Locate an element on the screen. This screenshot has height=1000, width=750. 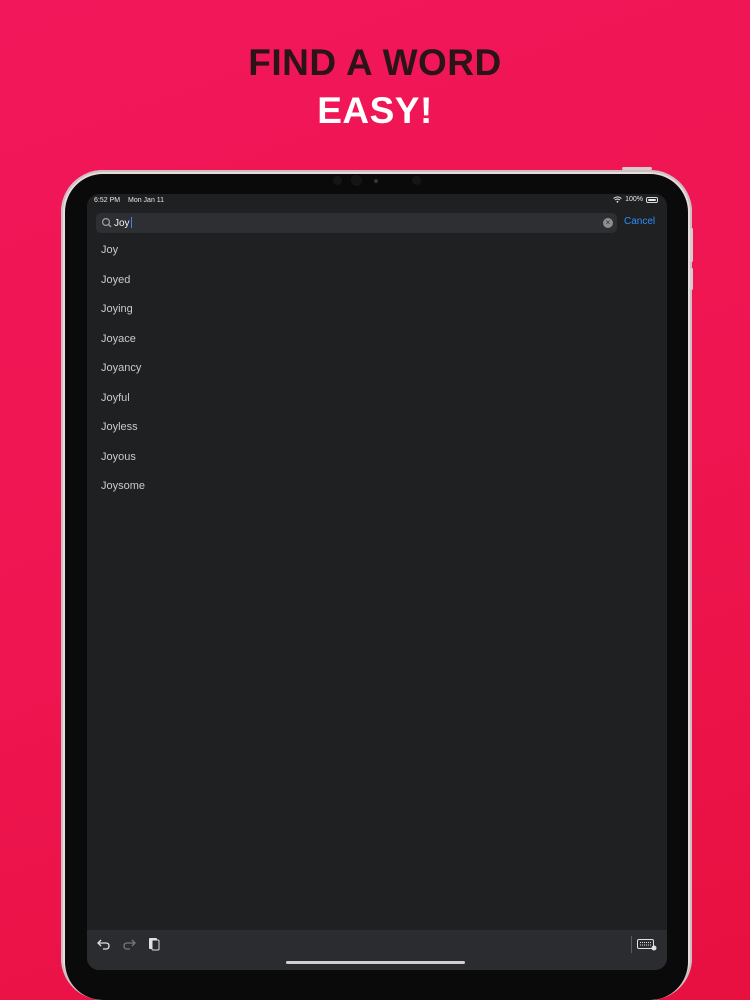
battery-percentage: 100% is located at coordinates (634, 199).